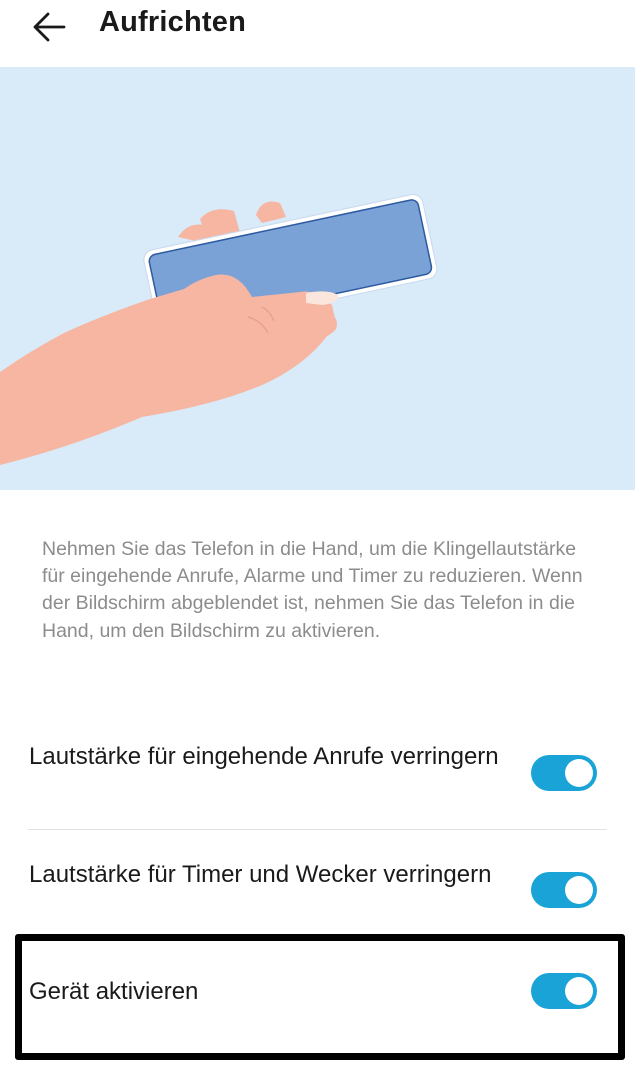  Describe the element at coordinates (564, 890) in the screenshot. I see `timer-alarm-toggle` at that location.